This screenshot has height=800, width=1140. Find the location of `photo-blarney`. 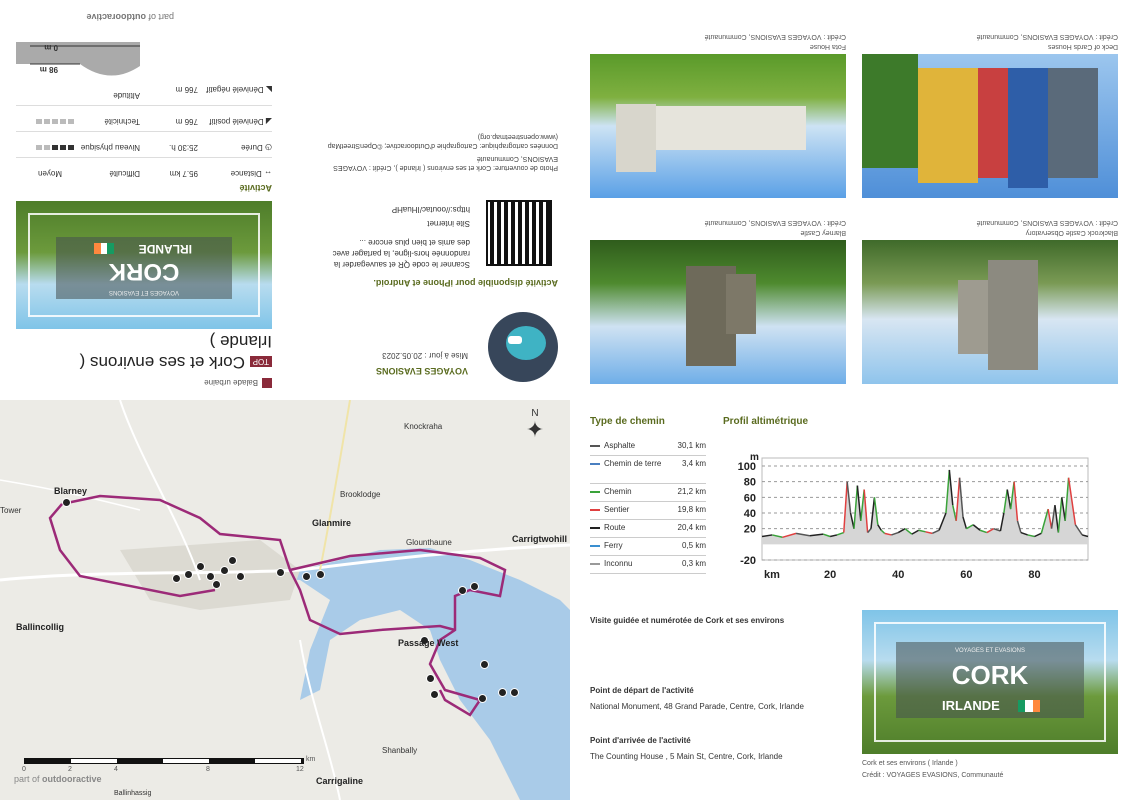

photo-blarney is located at coordinates (718, 312).